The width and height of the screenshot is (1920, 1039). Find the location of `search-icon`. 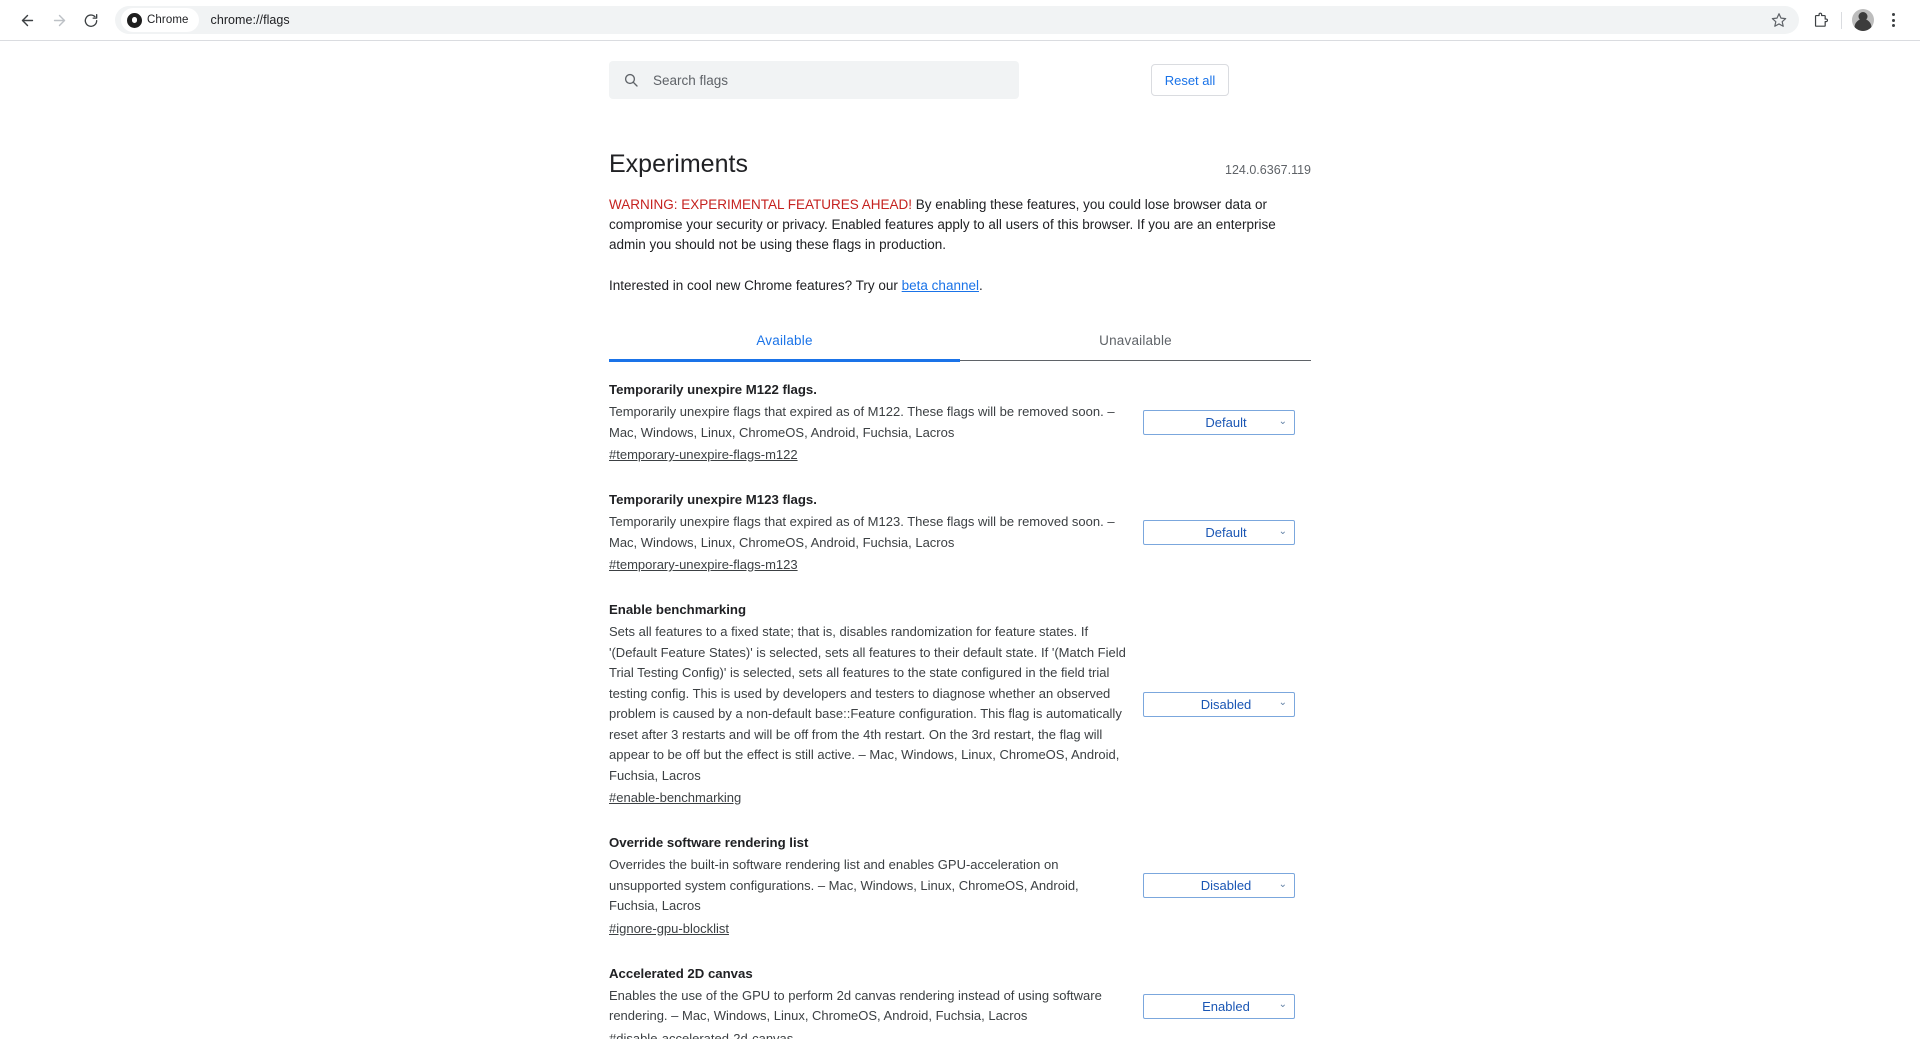

search-icon is located at coordinates (631, 80).